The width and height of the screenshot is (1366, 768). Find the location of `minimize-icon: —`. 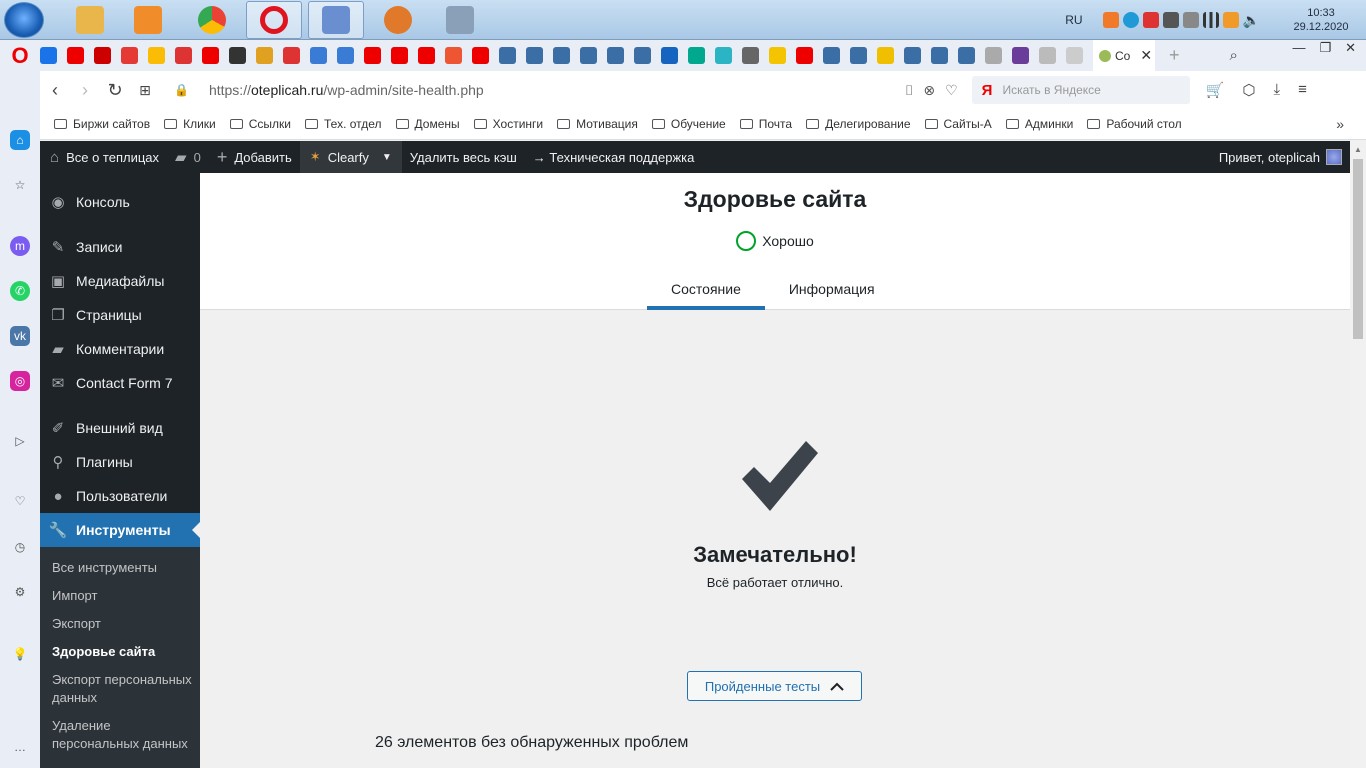

minimize-icon: — is located at coordinates (1298, 50).